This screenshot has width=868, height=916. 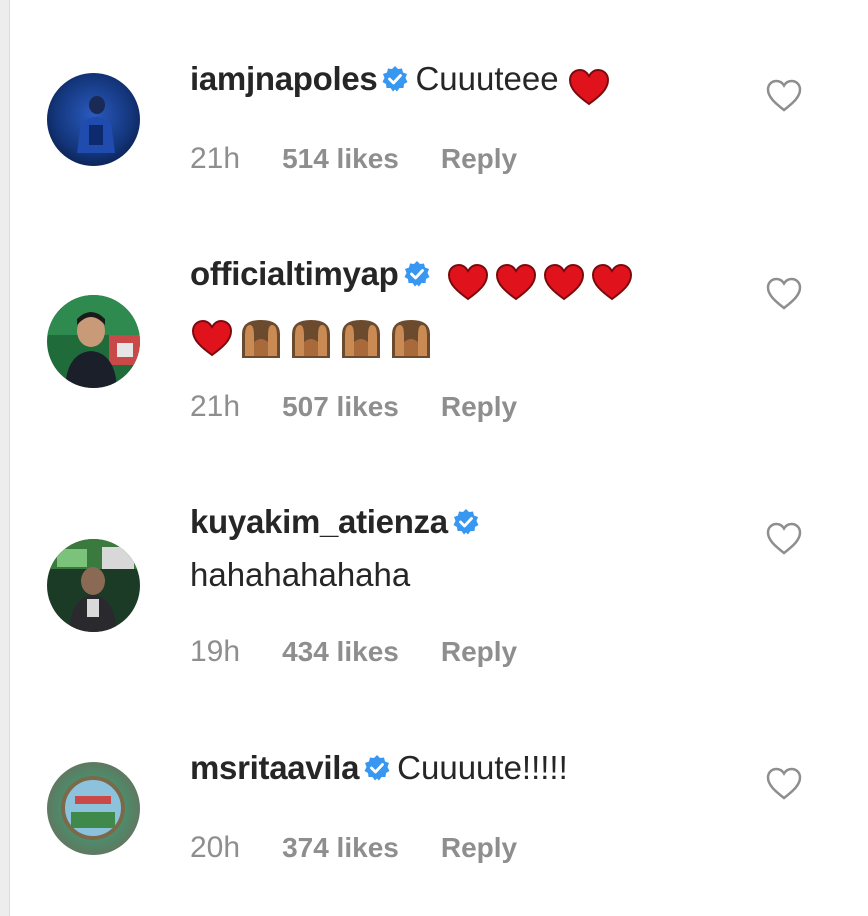 I want to click on comment-username: kuyakim_atienza, so click(x=319, y=521).